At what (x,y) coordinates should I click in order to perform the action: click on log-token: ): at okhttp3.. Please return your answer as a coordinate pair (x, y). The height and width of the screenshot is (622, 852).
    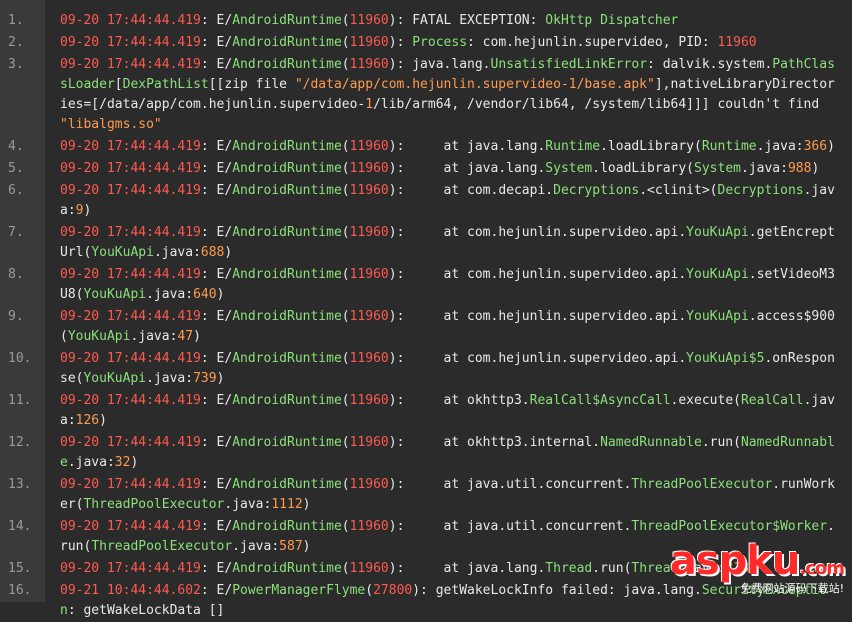
    Looking at the image, I should click on (459, 400).